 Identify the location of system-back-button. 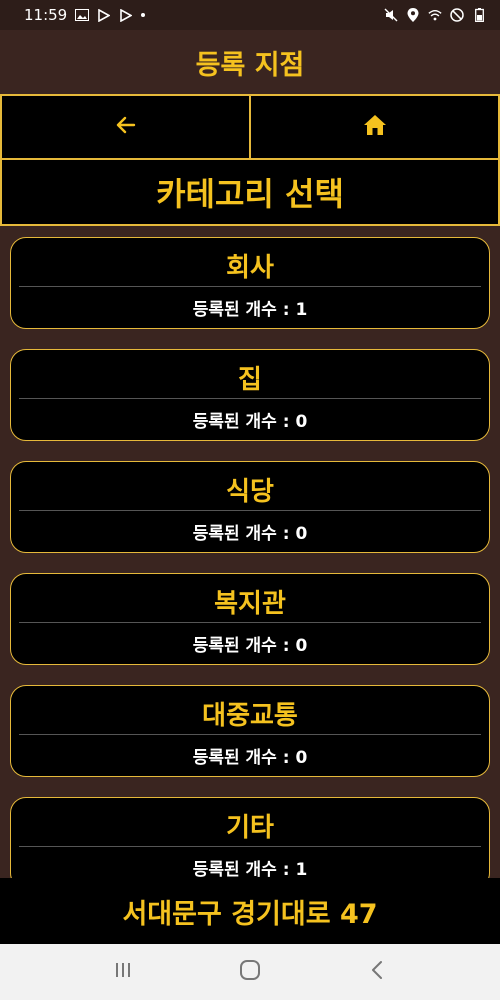
(377, 972).